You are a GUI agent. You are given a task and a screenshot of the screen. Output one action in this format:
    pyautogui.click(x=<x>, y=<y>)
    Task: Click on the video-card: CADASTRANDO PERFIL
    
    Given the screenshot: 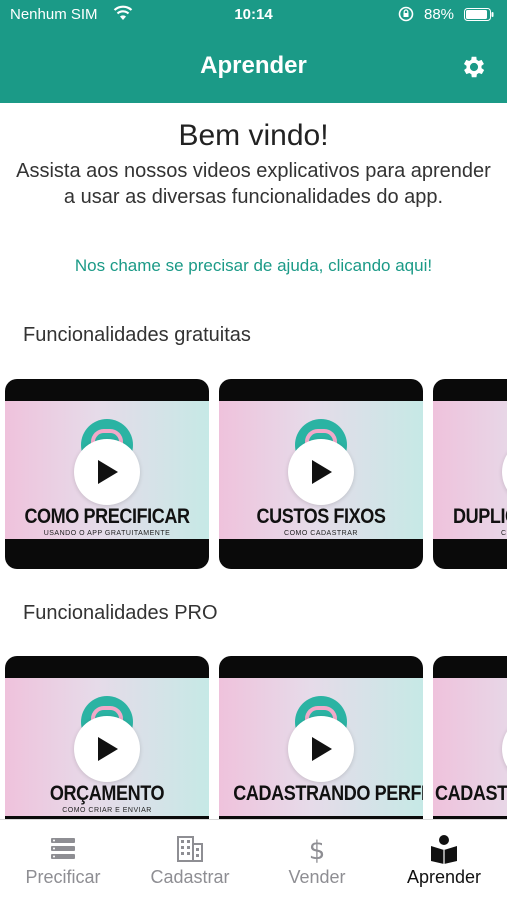 What is the action you would take?
    pyautogui.click(x=321, y=751)
    